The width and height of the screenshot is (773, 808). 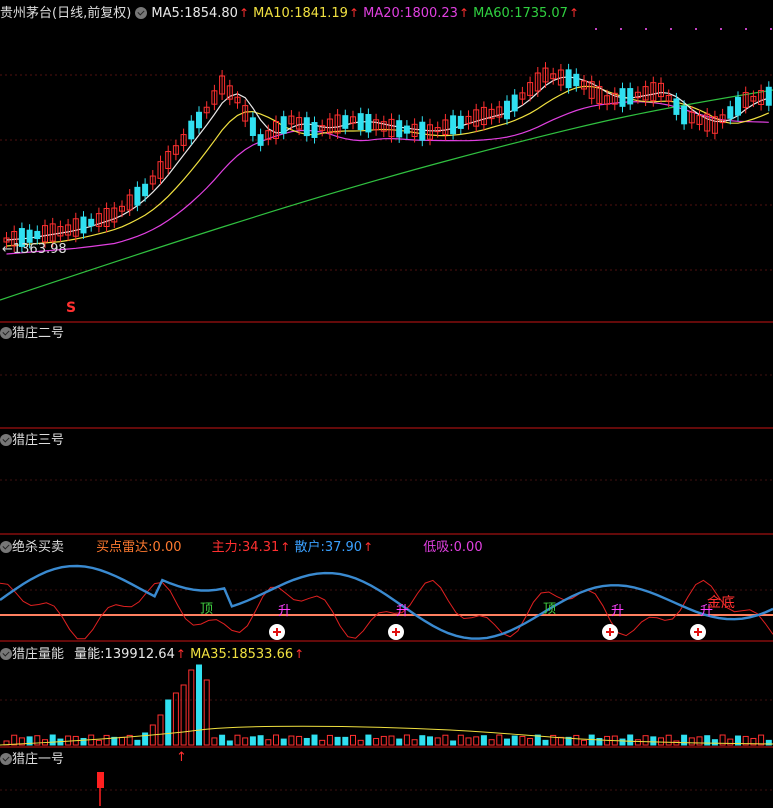 What do you see at coordinates (89, 654) in the screenshot?
I see `volume-label: 量能:` at bounding box center [89, 654].